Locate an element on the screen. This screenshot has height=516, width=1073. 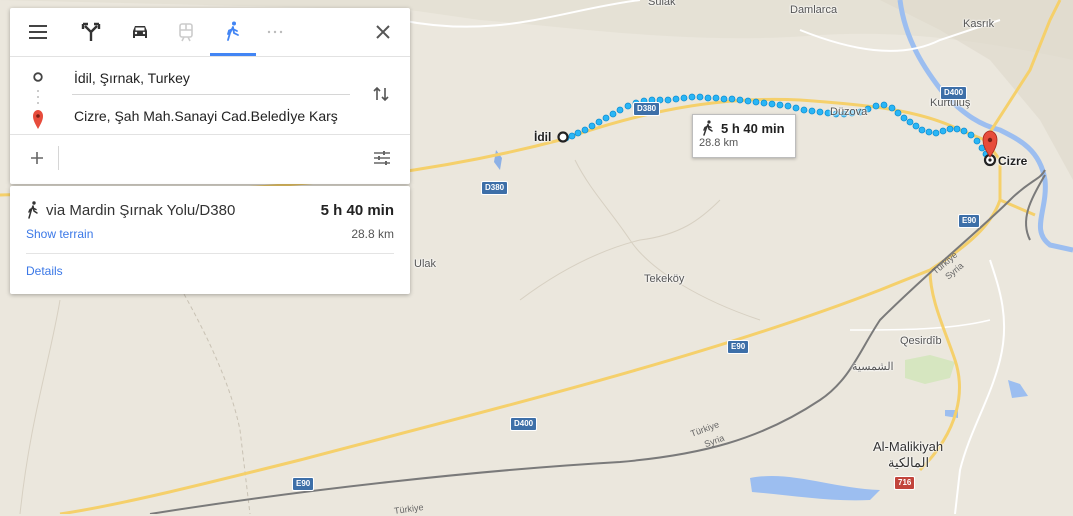
place-label-sulak: Sulak is located at coordinates (662, 4).